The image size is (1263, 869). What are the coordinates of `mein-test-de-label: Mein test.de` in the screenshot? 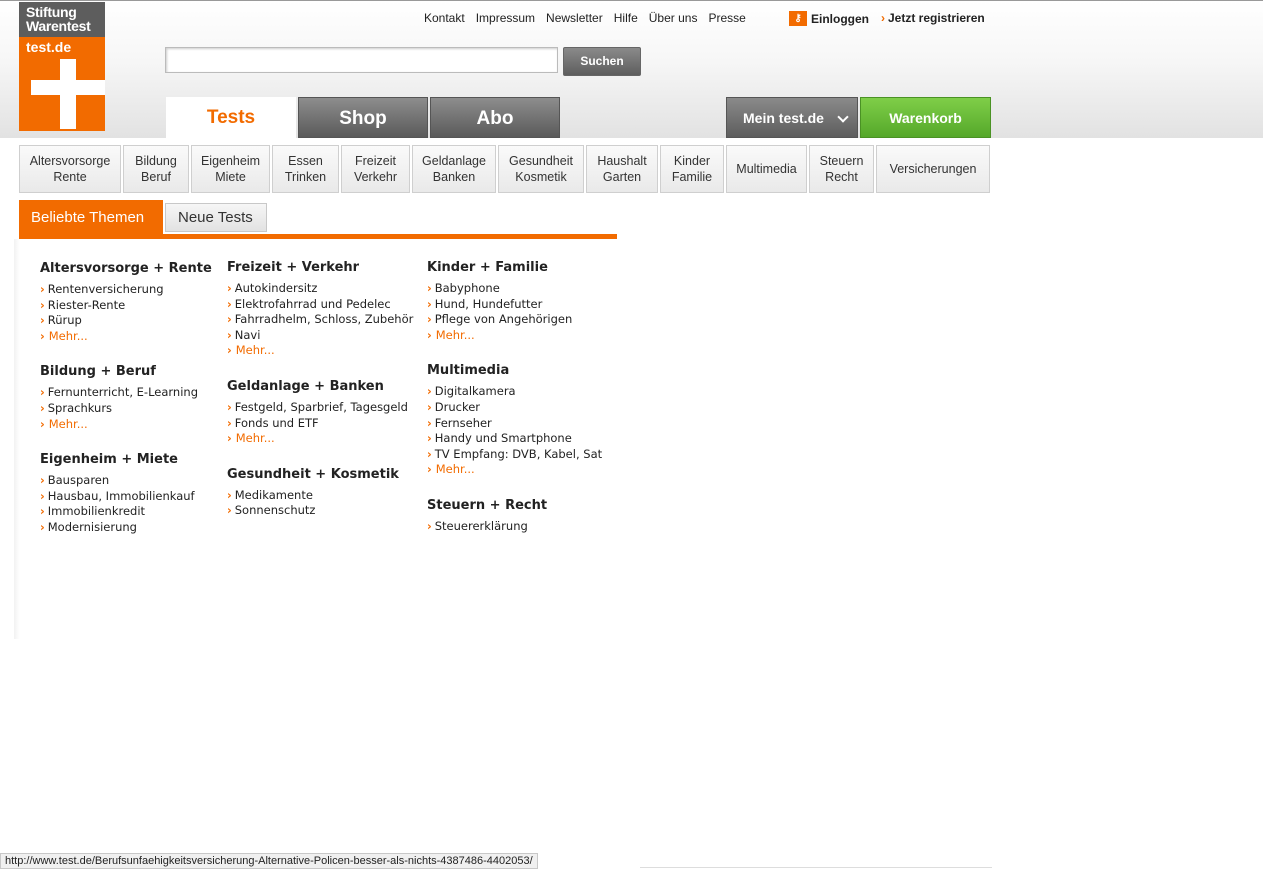 It's located at (783, 118).